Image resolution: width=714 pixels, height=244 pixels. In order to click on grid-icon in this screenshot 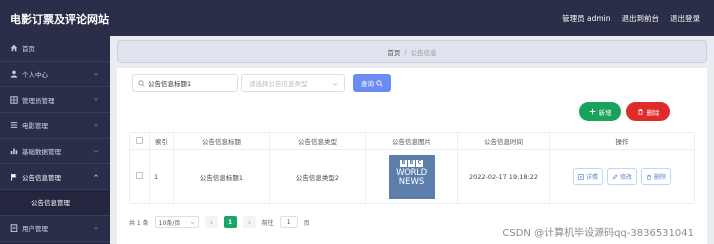, I will do `click(13, 99)`.